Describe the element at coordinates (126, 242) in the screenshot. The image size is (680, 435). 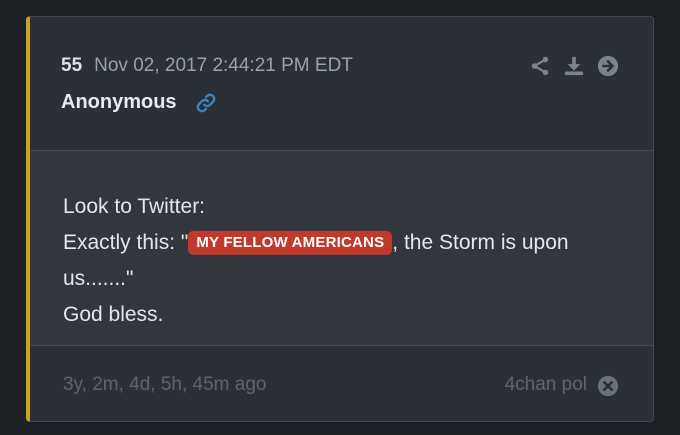
I see `quote-prefix: Exactly this: "` at that location.